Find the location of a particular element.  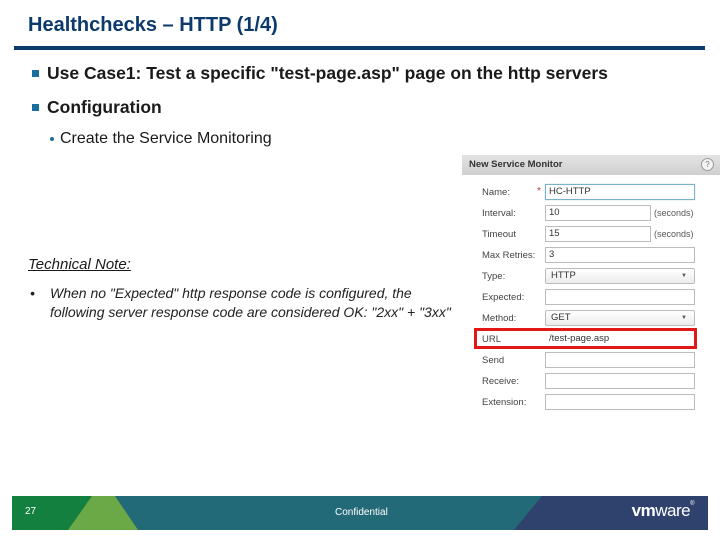

row-interval: Interval: 10 (seconds) is located at coordinates (591, 214).